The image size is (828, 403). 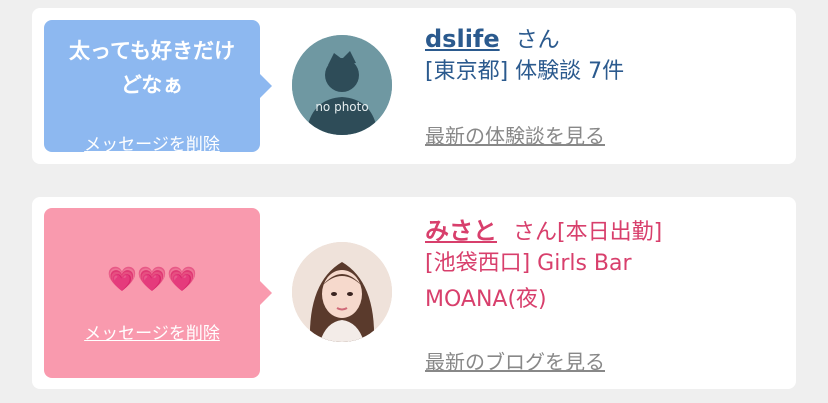 What do you see at coordinates (537, 40) in the screenshot?
I see `honorific: さん` at bounding box center [537, 40].